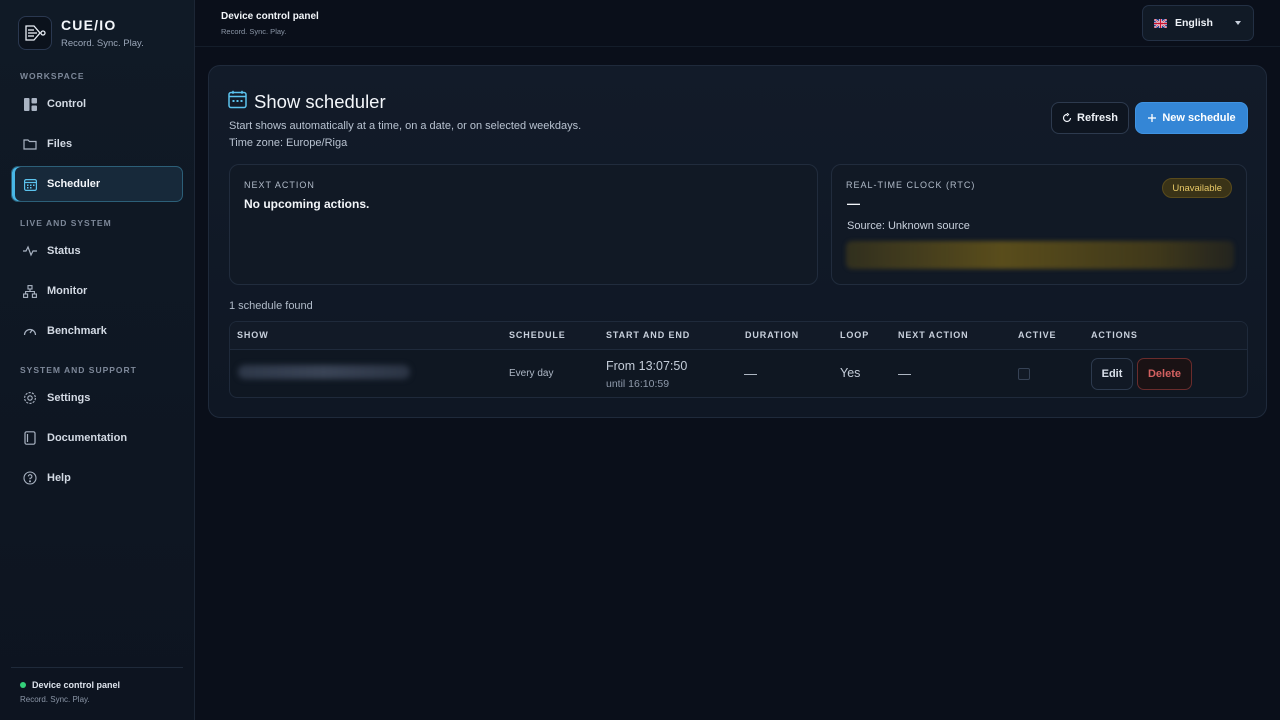 The height and width of the screenshot is (720, 1280). What do you see at coordinates (850, 373) in the screenshot?
I see `loop-cell: Yes` at bounding box center [850, 373].